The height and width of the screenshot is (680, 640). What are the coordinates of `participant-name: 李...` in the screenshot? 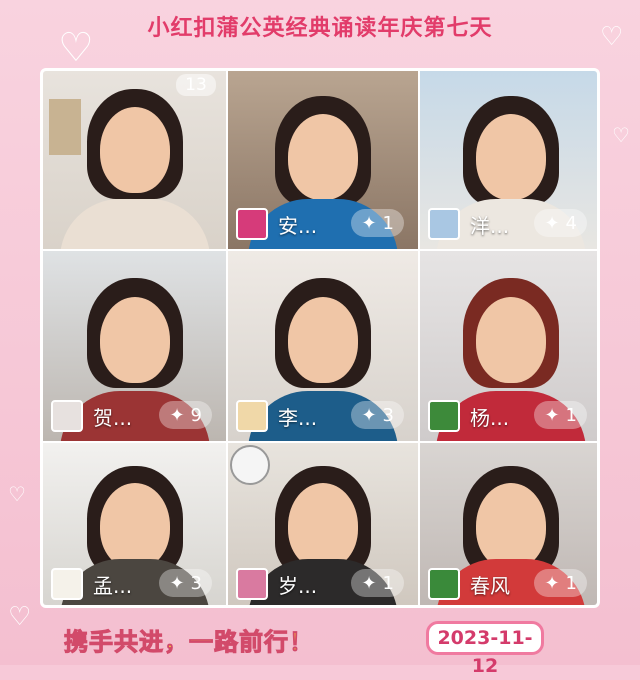 It's located at (298, 417).